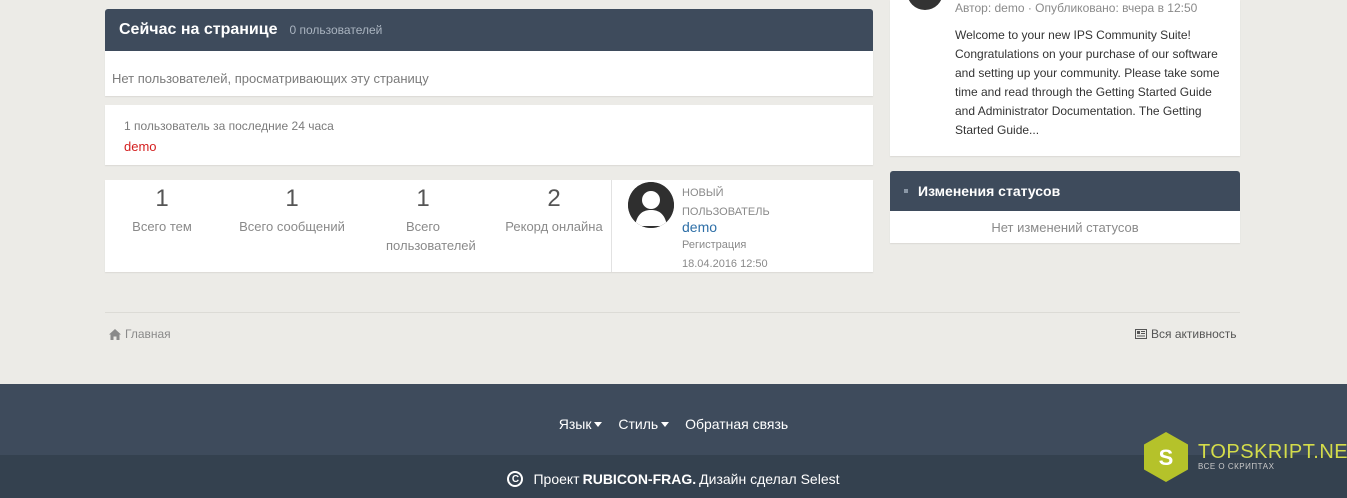 This screenshot has height=498, width=1347. Describe the element at coordinates (651, 205) in the screenshot. I see `newest-member-avatar` at that location.